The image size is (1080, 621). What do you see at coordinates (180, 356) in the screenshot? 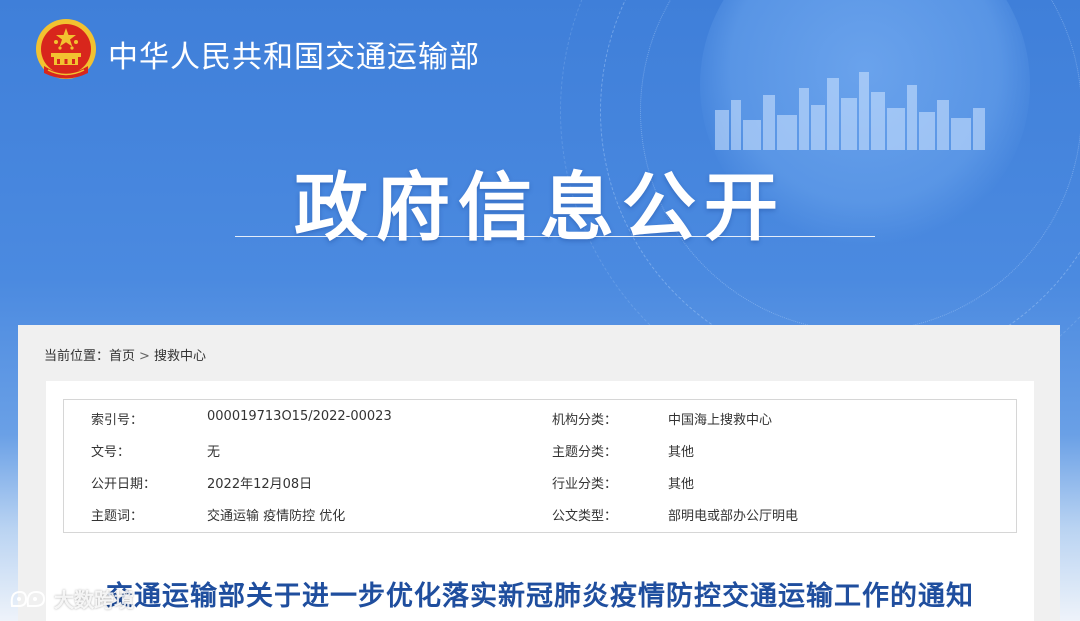
I see `breadcrumb-search-rescue-link: 搜救中心` at bounding box center [180, 356].